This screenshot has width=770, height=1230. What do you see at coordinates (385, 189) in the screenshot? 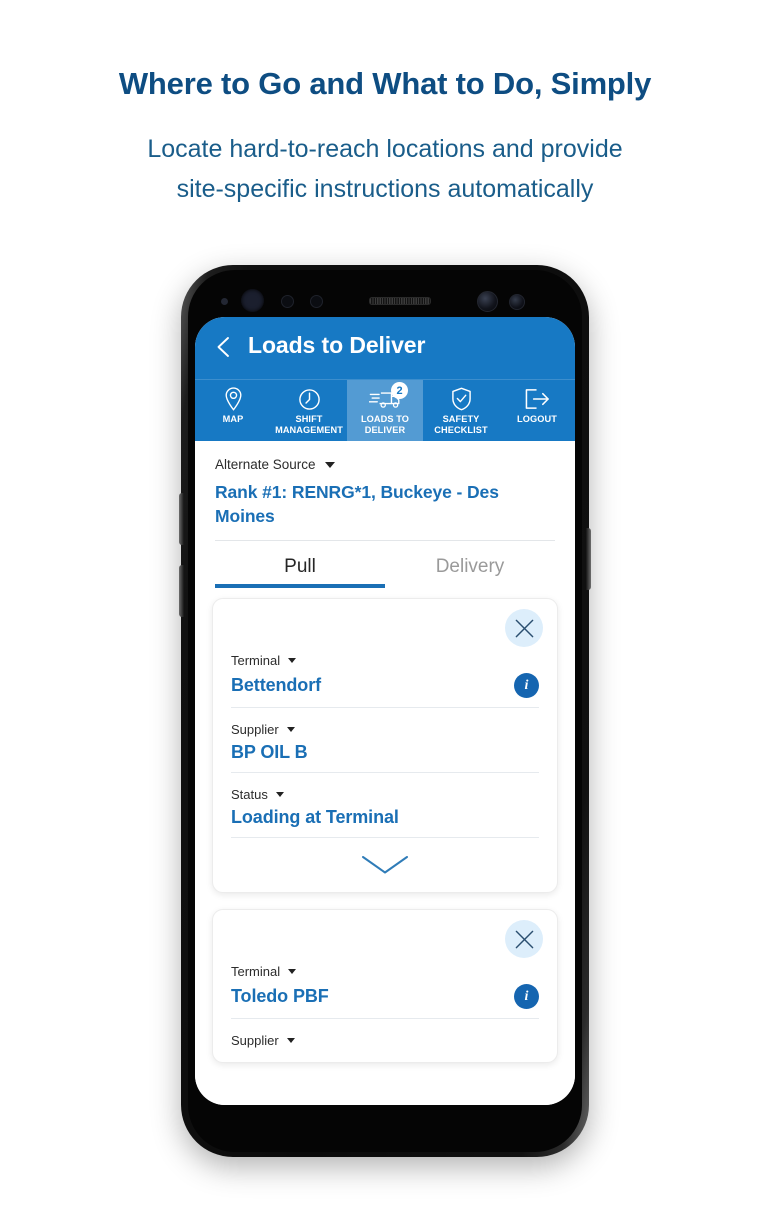
I see `subtitle-line-2: site-specific instructions automatically` at bounding box center [385, 189].